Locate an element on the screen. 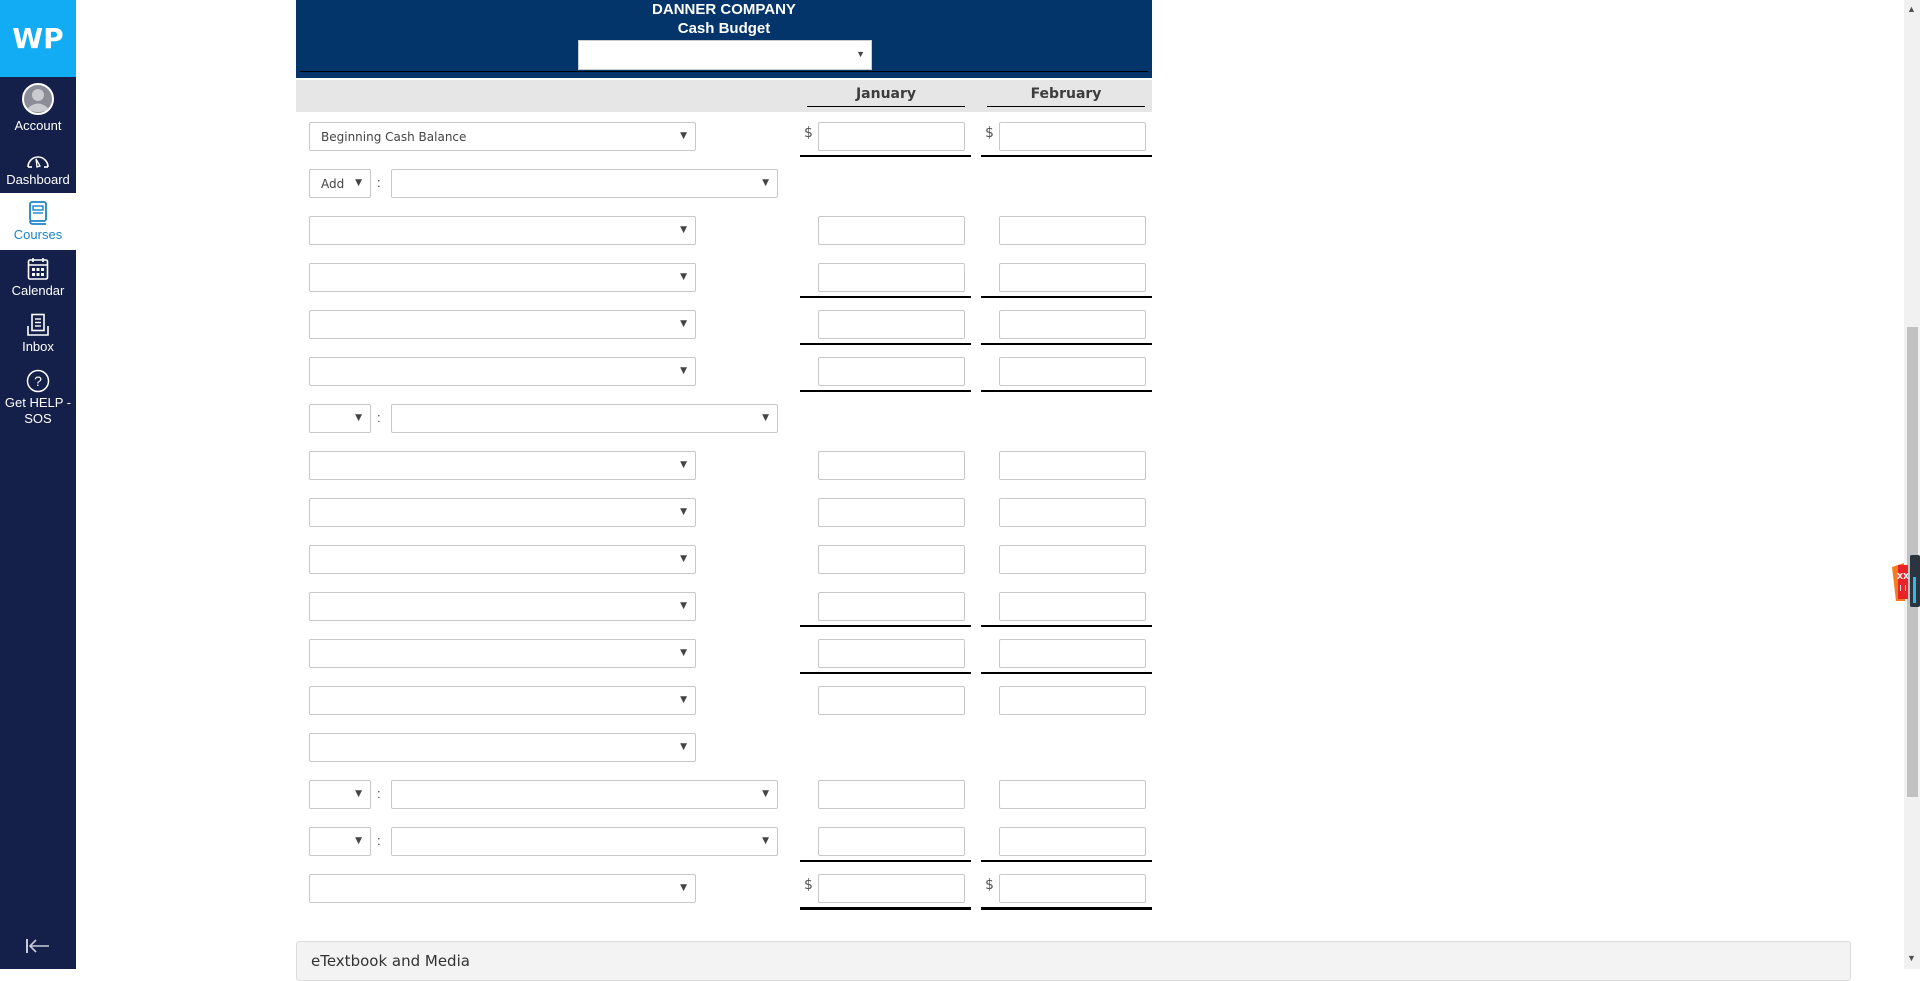 Image resolution: width=1920 pixels, height=981 pixels. wp-logo: WP is located at coordinates (38, 38).